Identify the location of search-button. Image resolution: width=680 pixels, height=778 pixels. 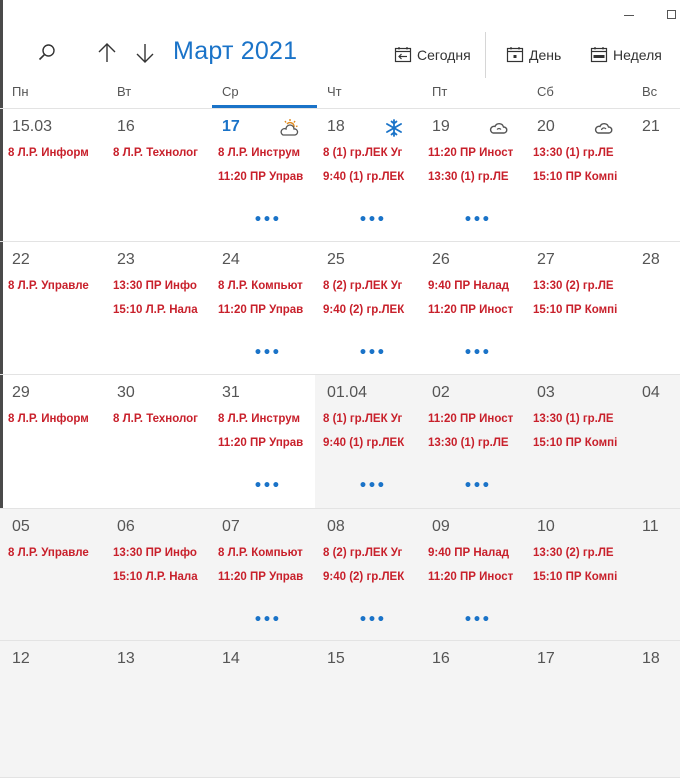
(47, 53).